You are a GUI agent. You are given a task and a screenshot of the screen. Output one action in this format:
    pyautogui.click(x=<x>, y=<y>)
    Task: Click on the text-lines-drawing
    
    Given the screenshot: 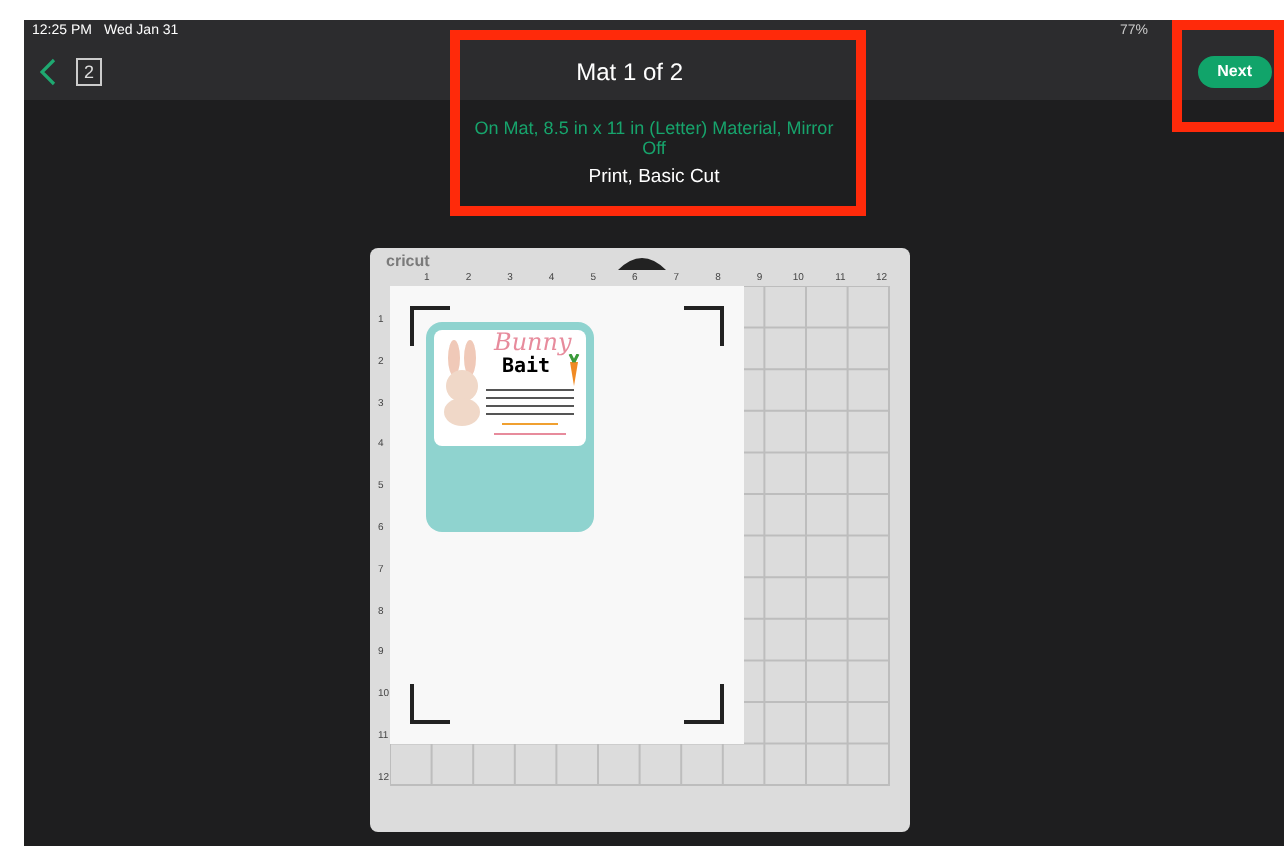 What is the action you would take?
    pyautogui.click(x=530, y=412)
    